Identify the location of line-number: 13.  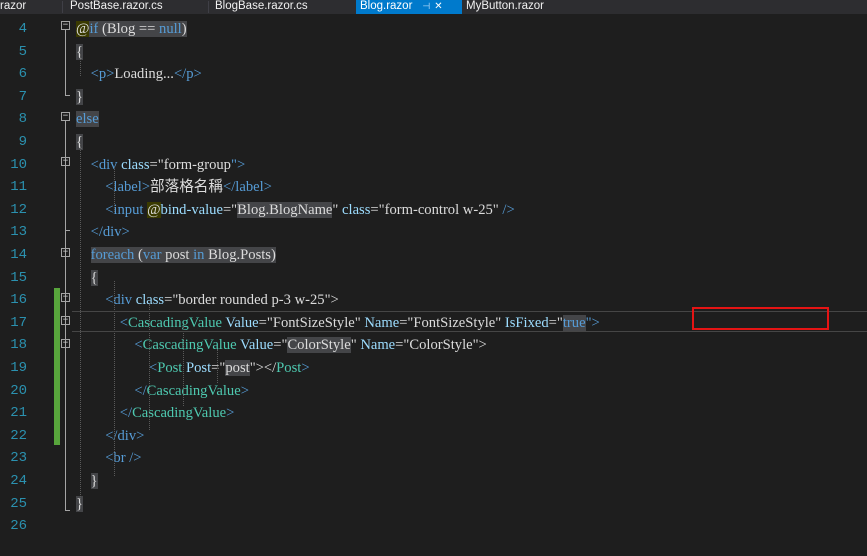
(18, 232).